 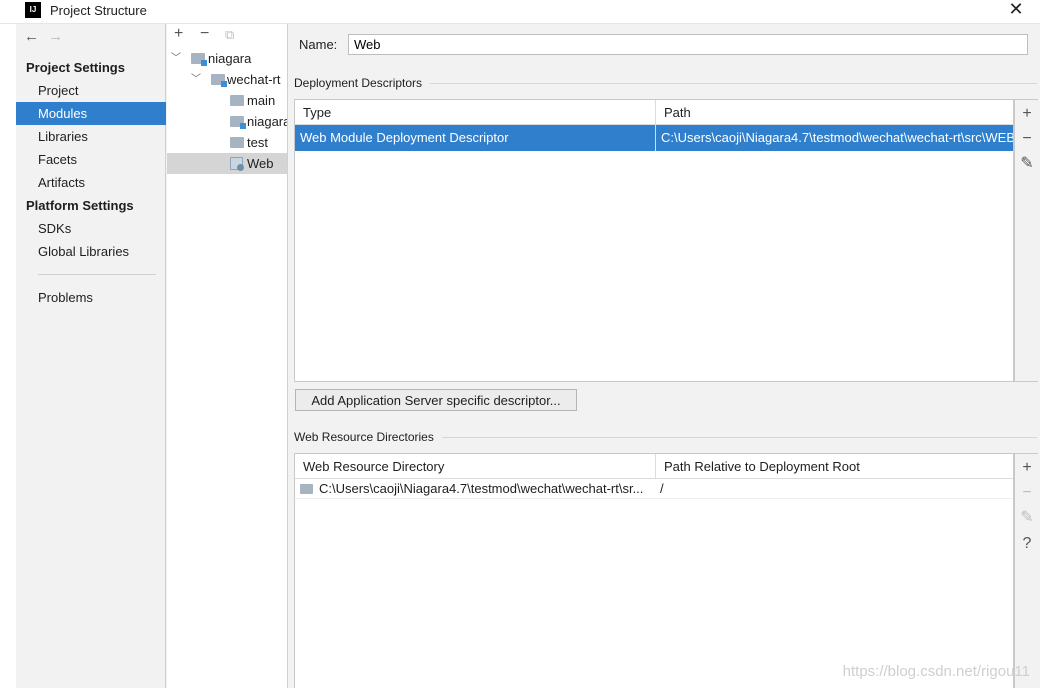 I want to click on help-icon: ?, so click(x=1027, y=544).